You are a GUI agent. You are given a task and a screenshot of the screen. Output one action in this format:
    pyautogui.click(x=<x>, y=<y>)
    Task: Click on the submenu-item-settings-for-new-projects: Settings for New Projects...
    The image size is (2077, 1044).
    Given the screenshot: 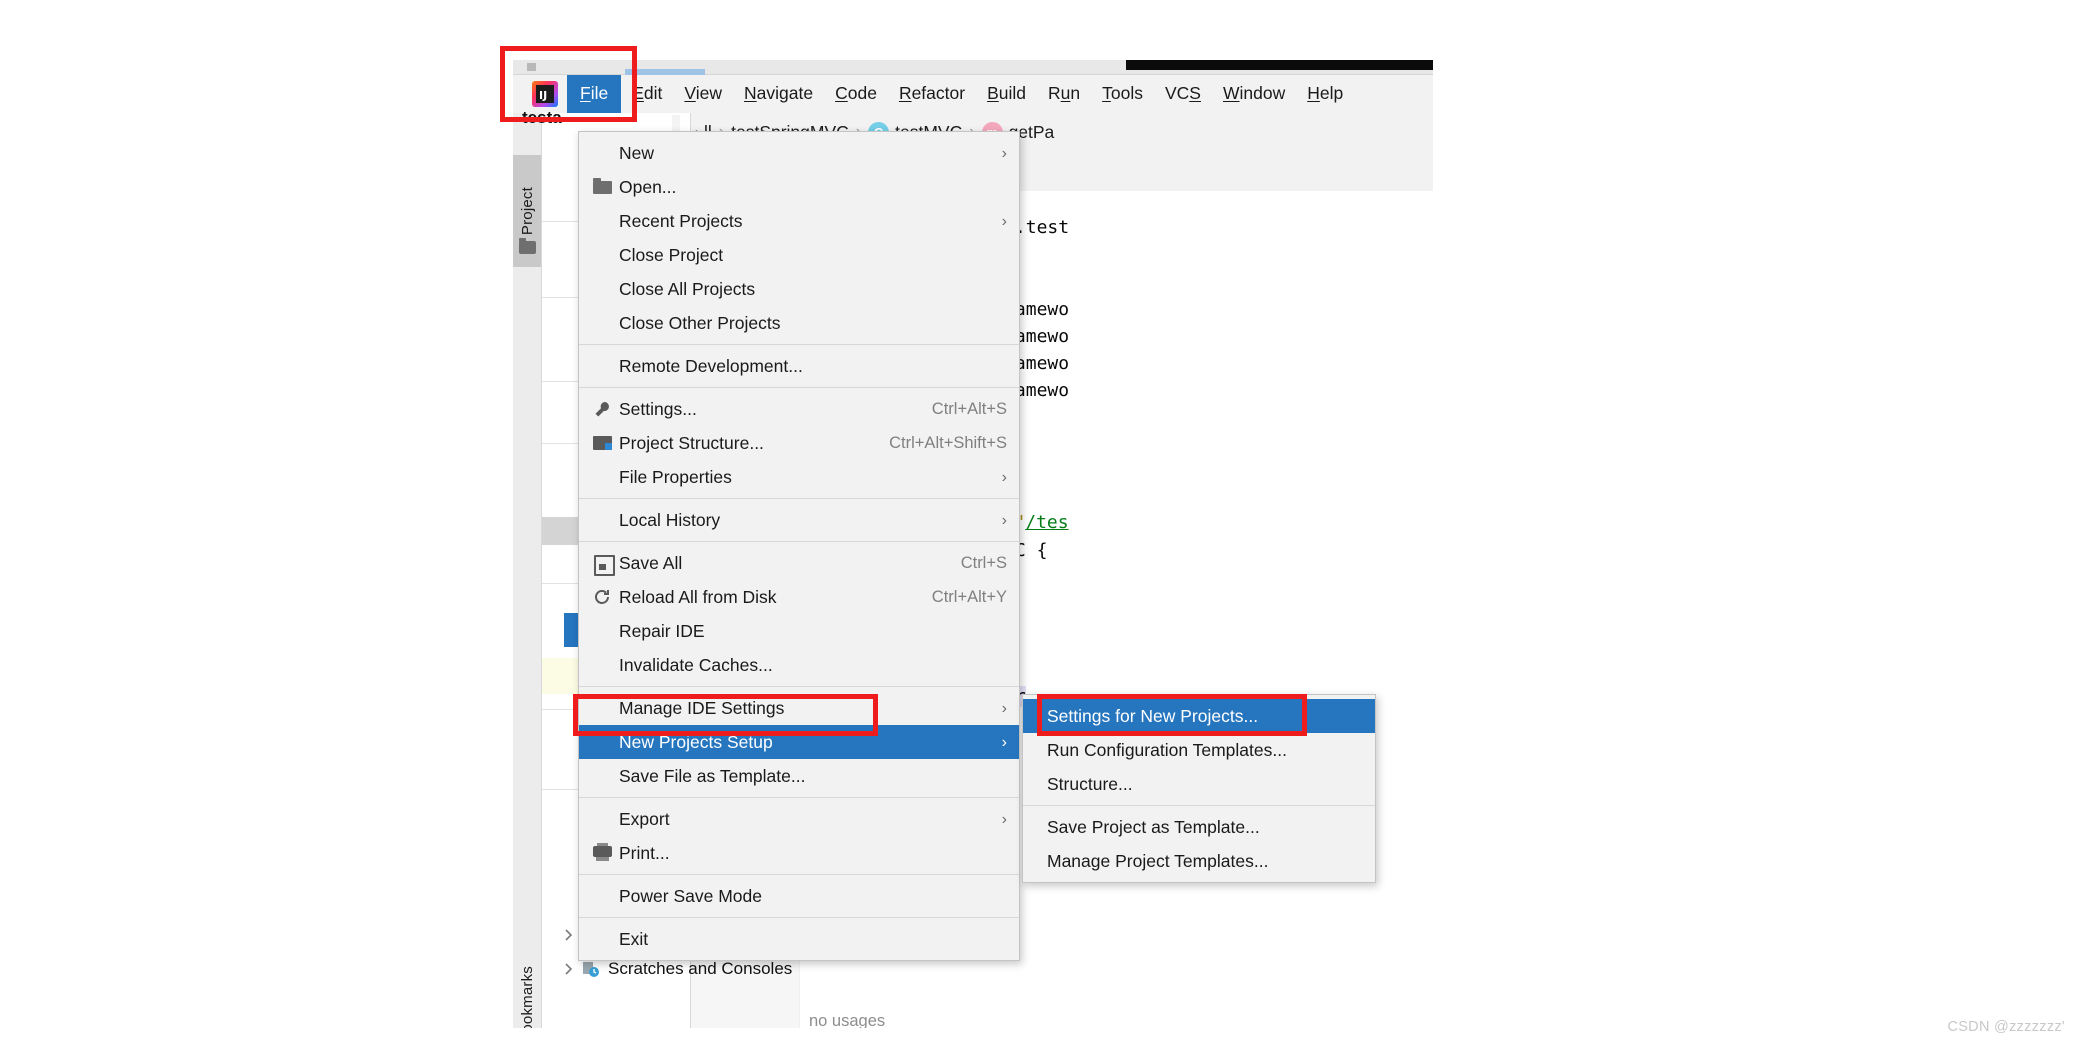 What is the action you would take?
    pyautogui.click(x=1199, y=716)
    